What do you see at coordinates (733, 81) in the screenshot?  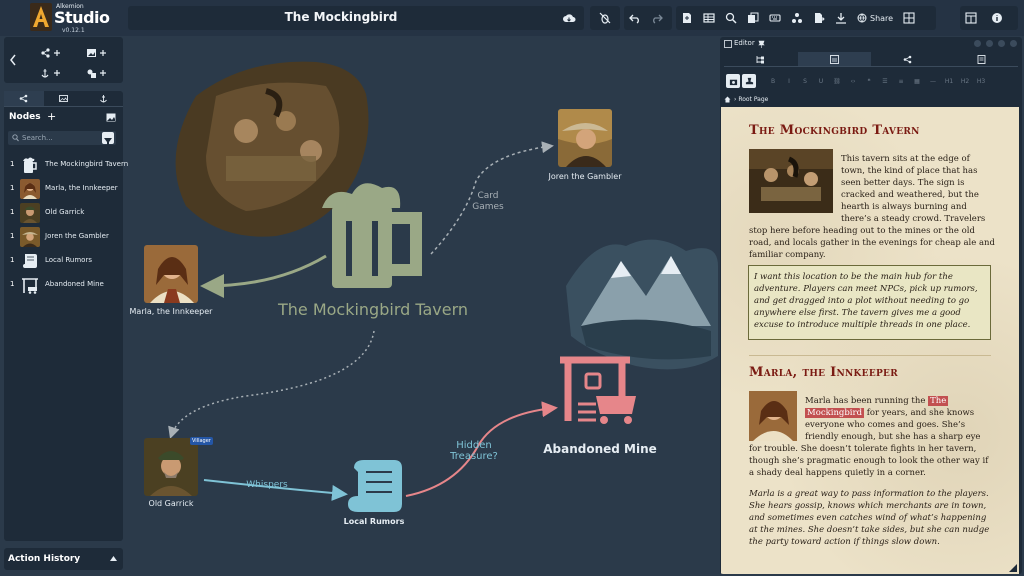 I see `image-insert-button` at bounding box center [733, 81].